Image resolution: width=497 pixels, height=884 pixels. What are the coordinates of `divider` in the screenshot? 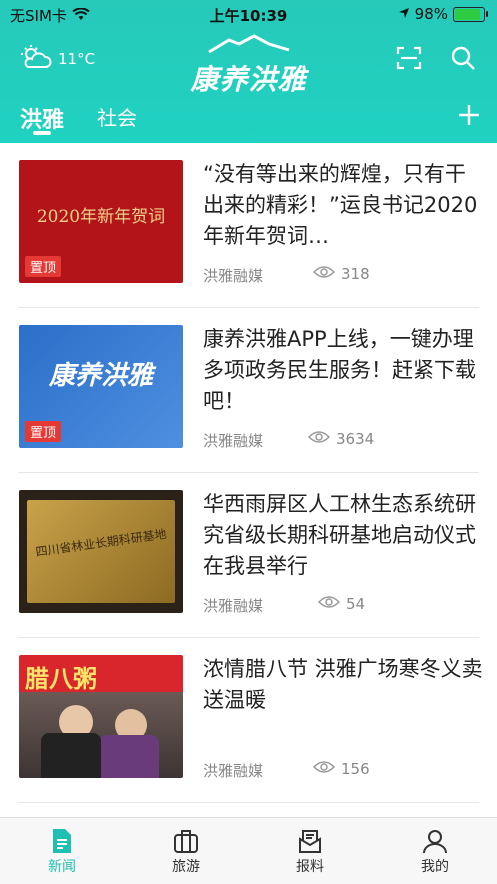 It's located at (248, 802).